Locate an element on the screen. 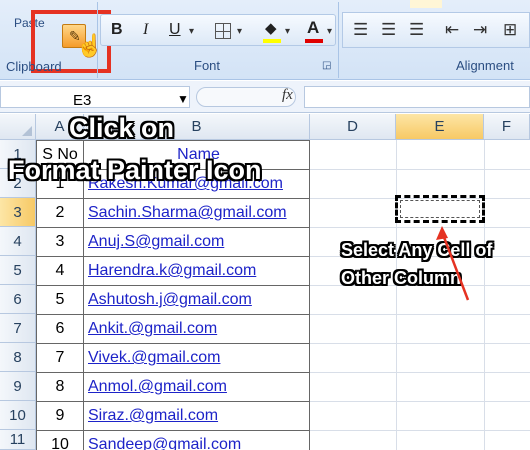 The width and height of the screenshot is (530, 450). row-header: 9 is located at coordinates (18, 386).